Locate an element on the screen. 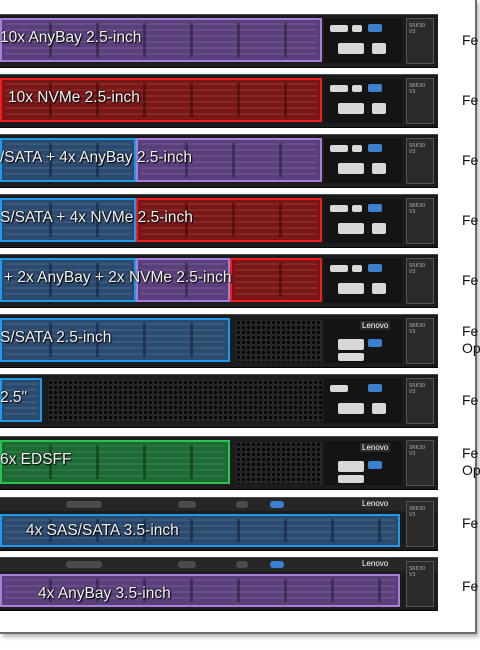 This screenshot has width=480, height=650. server-chassis: /SATA + 4x AnyBay 2.5-inch SR630 V3 is located at coordinates (219, 161).